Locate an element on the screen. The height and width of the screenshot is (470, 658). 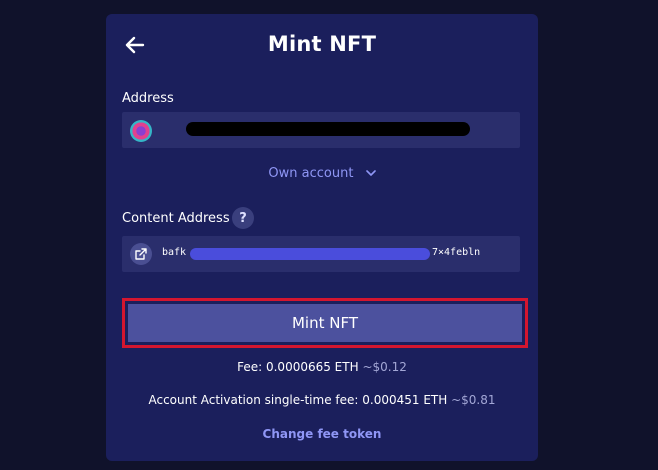
mint-nft-button-label: Mint NFT is located at coordinates (324, 323).